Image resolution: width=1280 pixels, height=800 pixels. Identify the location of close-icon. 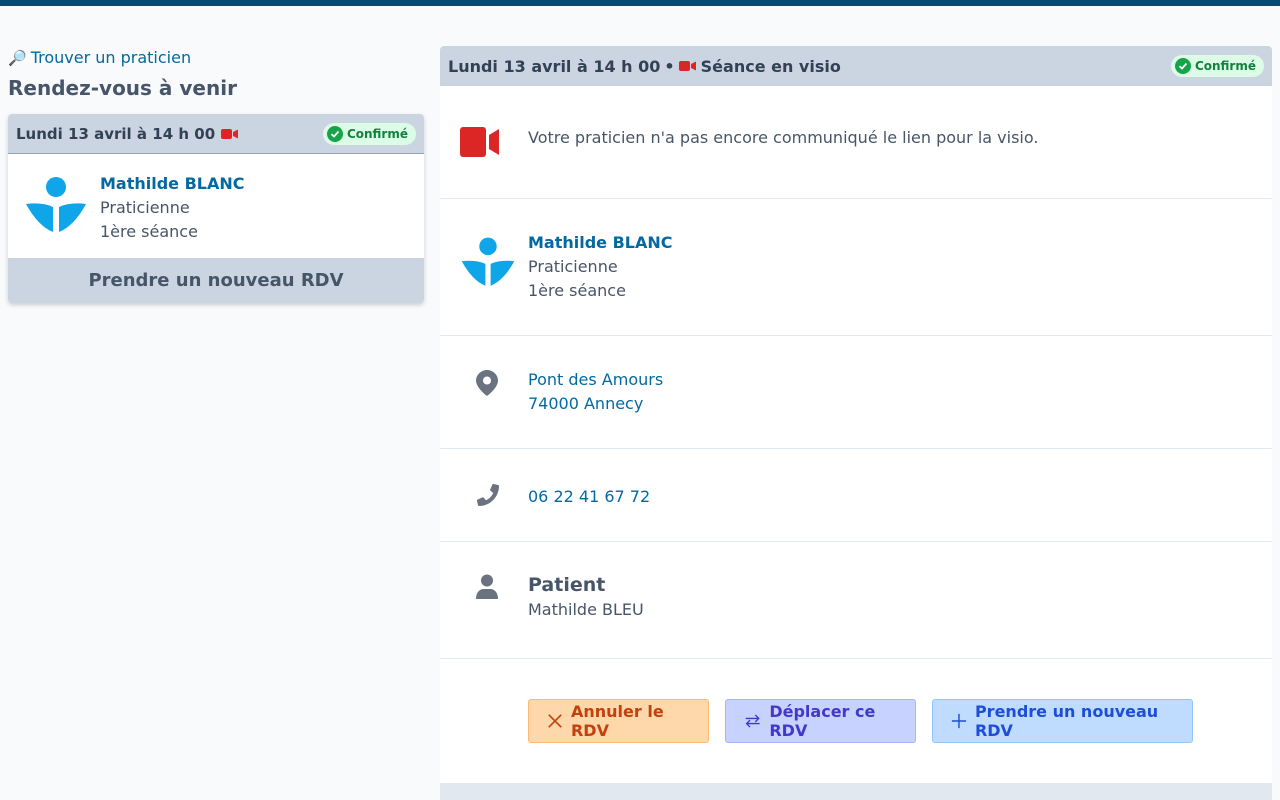
(555, 721).